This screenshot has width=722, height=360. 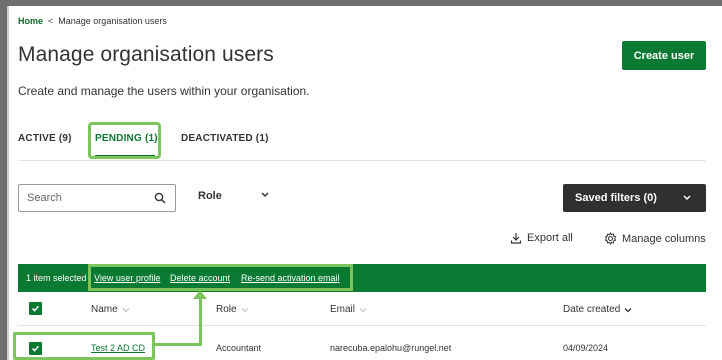 What do you see at coordinates (112, 21) in the screenshot?
I see `breadcrumb-current: Manage organisation users` at bounding box center [112, 21].